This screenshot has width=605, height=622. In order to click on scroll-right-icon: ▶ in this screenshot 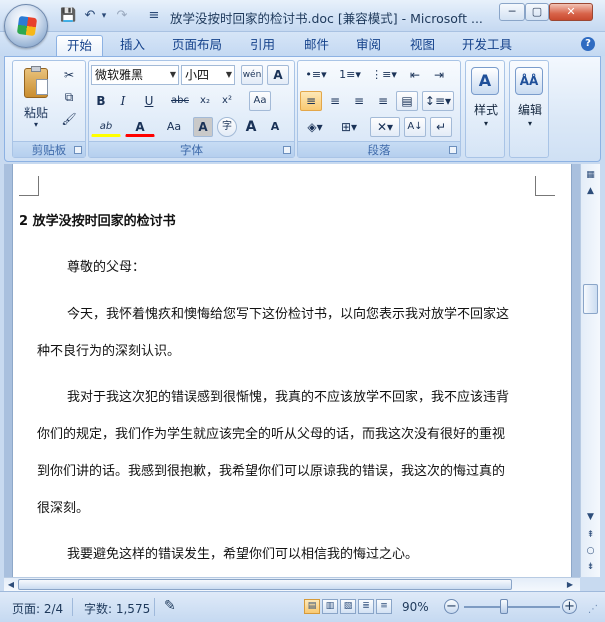, I will do `click(570, 584)`.